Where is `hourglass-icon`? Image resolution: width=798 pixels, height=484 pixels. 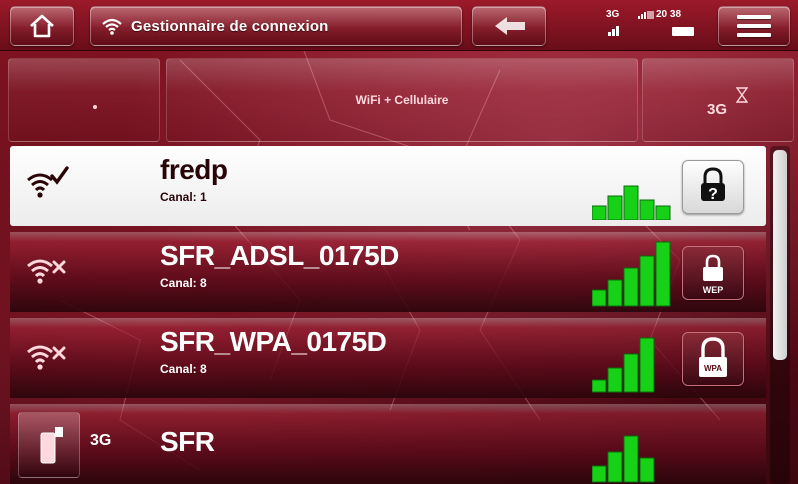
hourglass-icon is located at coordinates (742, 95).